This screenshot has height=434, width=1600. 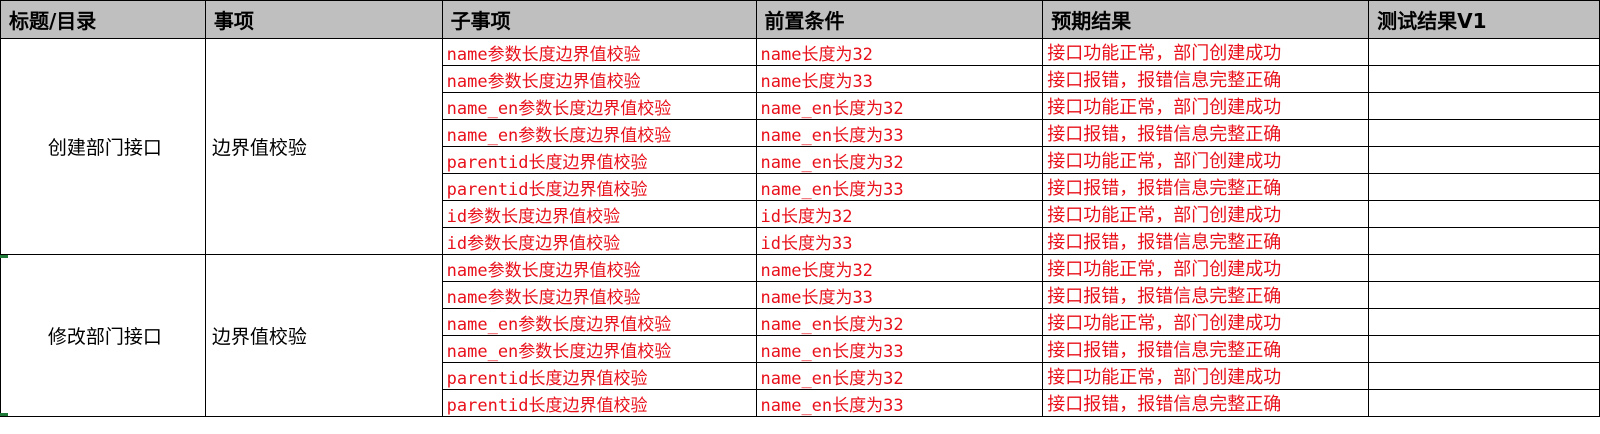 What do you see at coordinates (899, 214) in the screenshot?
I see `precondition-cell: id长度为32` at bounding box center [899, 214].